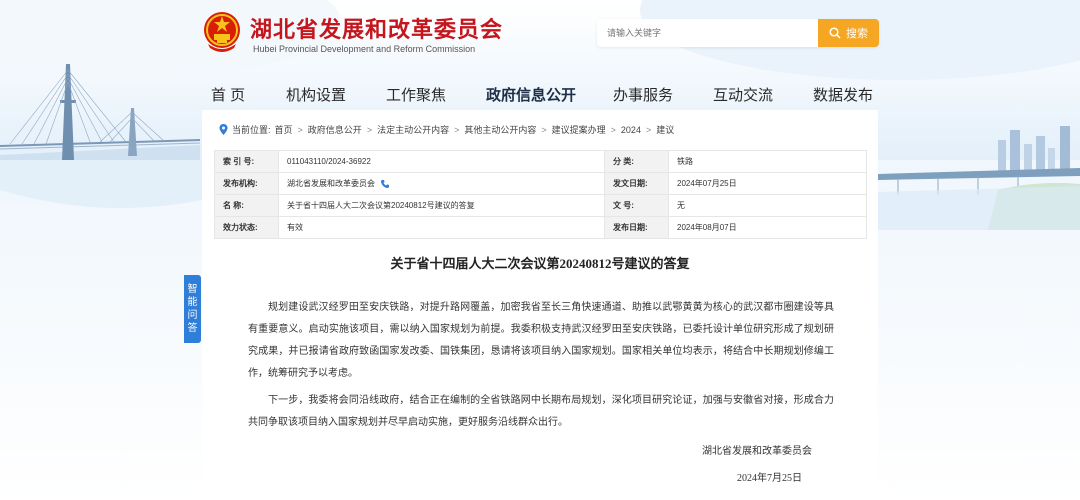 The image size is (1080, 500). Describe the element at coordinates (665, 129) in the screenshot. I see `breadcrumb-suggestion: 建议` at that location.